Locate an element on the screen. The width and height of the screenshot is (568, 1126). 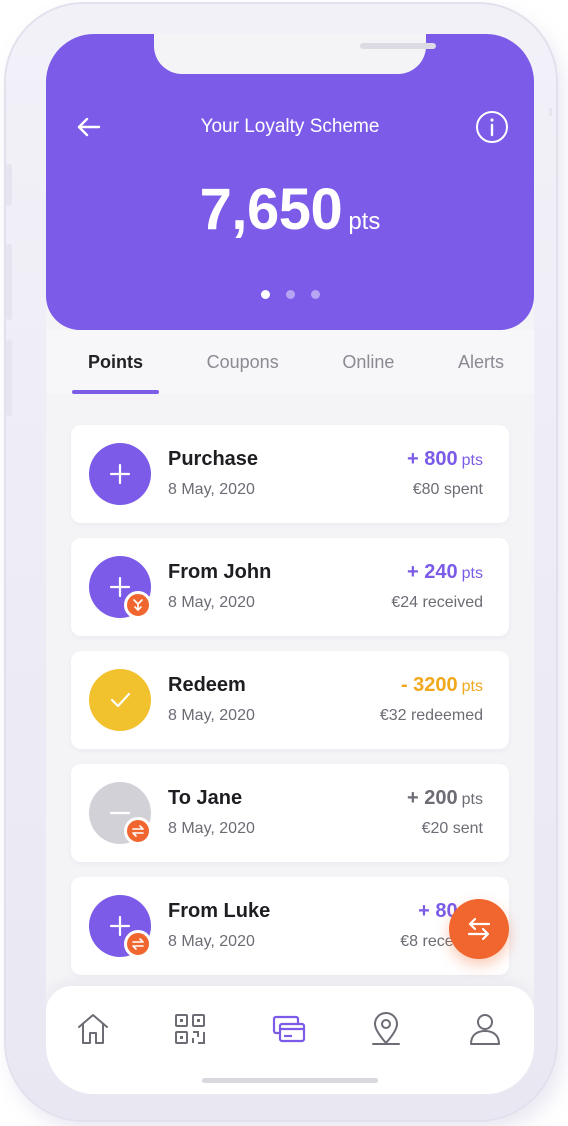
transaction-detail: €24 received is located at coordinates (437, 602).